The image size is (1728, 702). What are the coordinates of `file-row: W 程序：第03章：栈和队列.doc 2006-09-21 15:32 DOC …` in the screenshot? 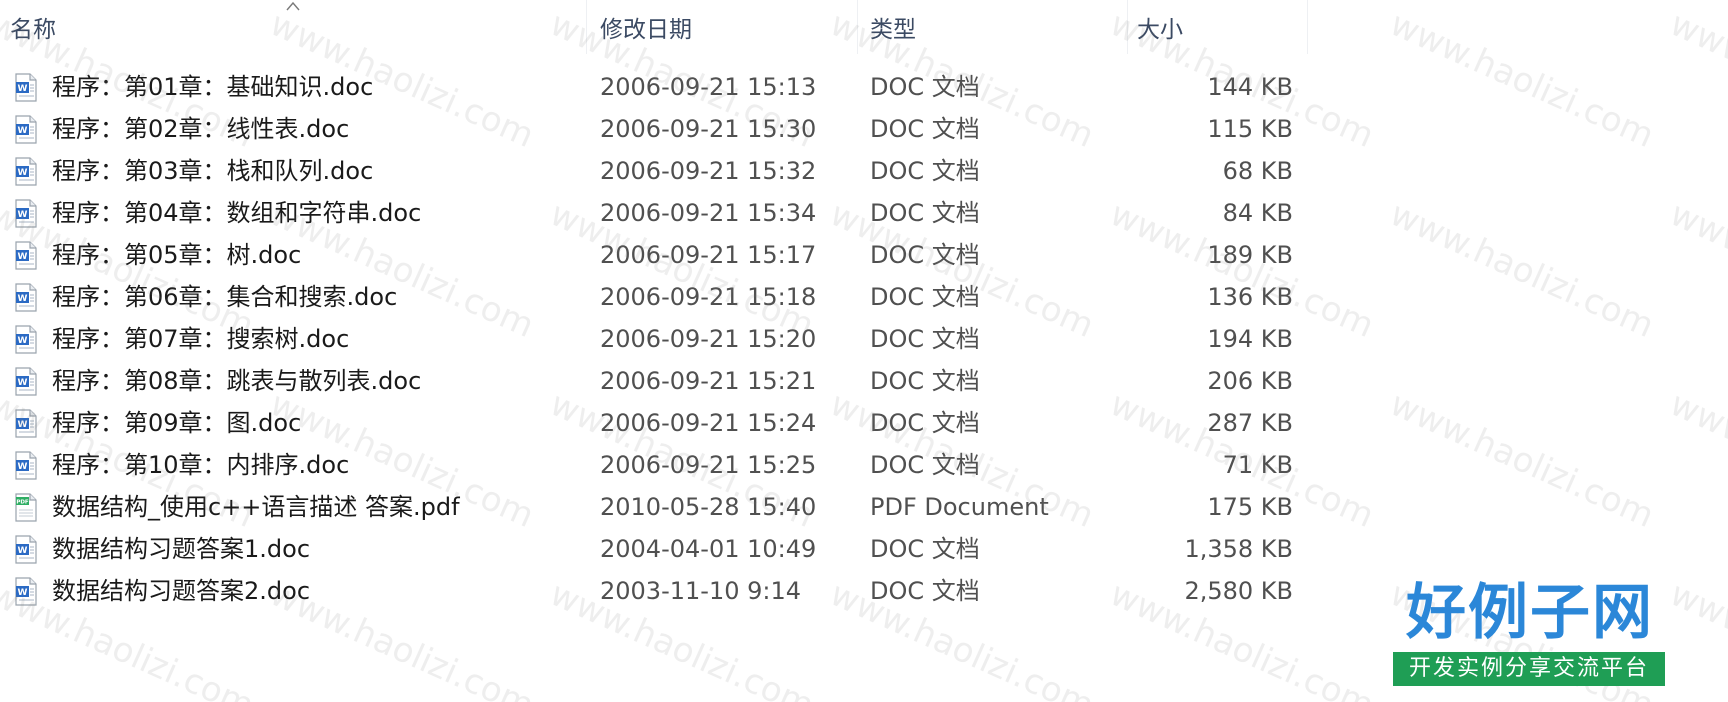 It's located at (655, 171).